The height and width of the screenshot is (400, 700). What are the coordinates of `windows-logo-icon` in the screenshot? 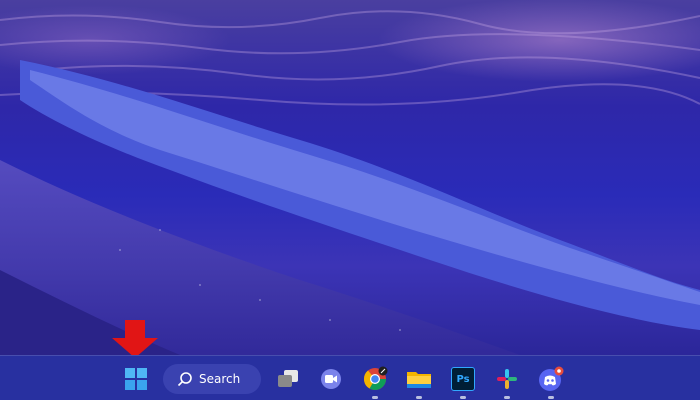 It's located at (136, 379).